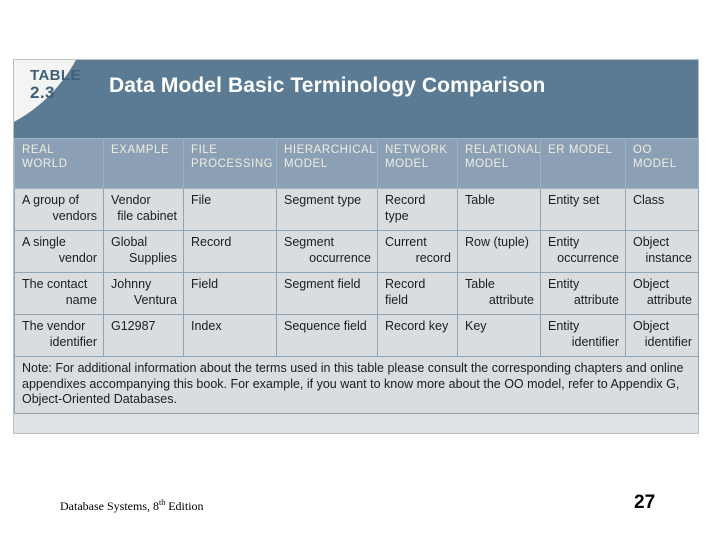  Describe the element at coordinates (206, 326) in the screenshot. I see `cell-line1: Index` at that location.